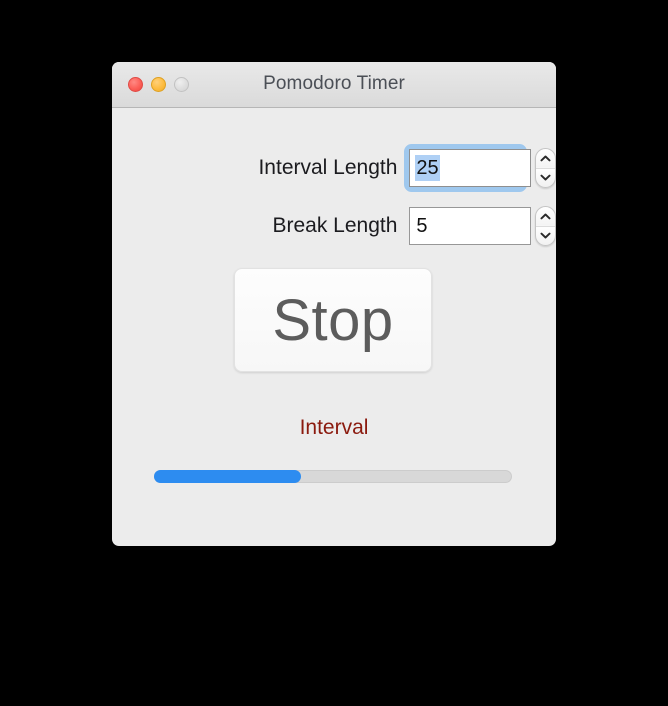  I want to click on window-titlebar: Pomodoro Timer, so click(334, 85).